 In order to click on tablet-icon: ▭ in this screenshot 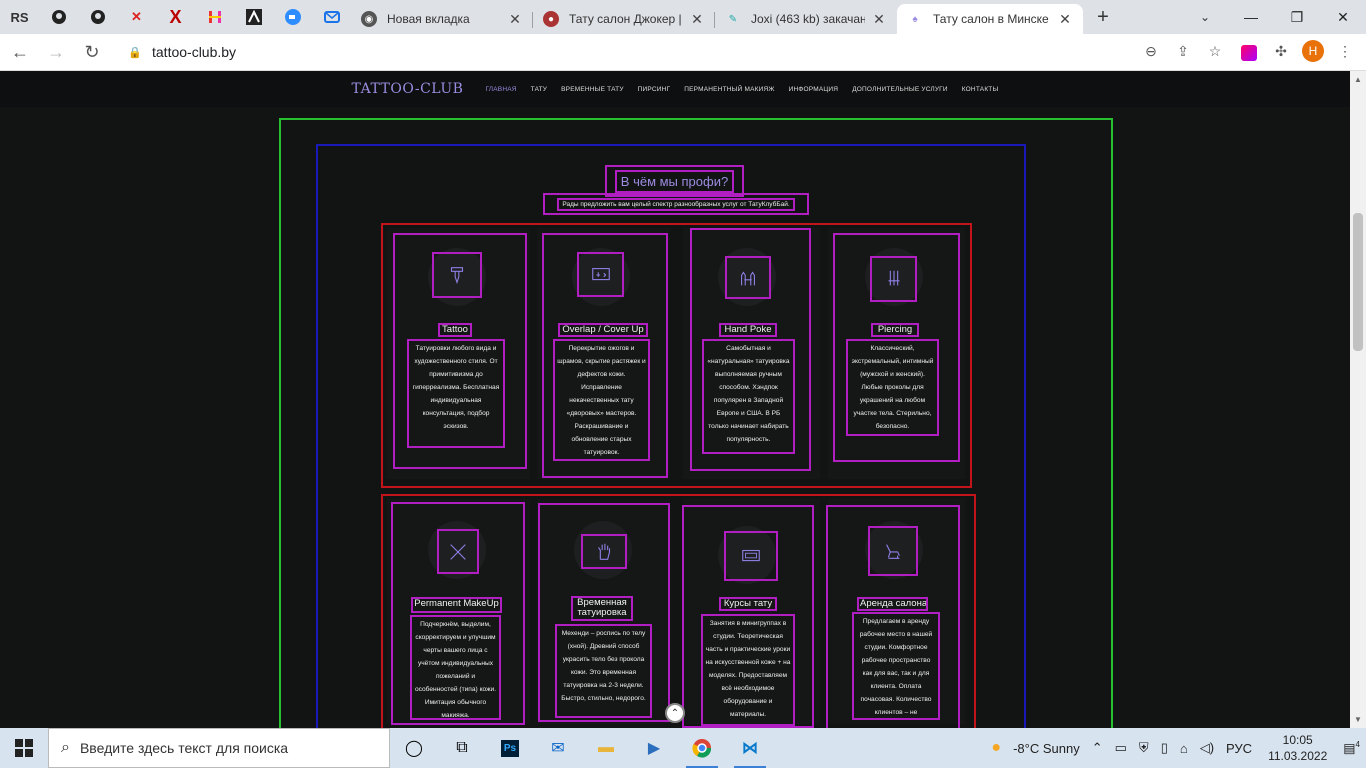, I will do `click(1121, 748)`.